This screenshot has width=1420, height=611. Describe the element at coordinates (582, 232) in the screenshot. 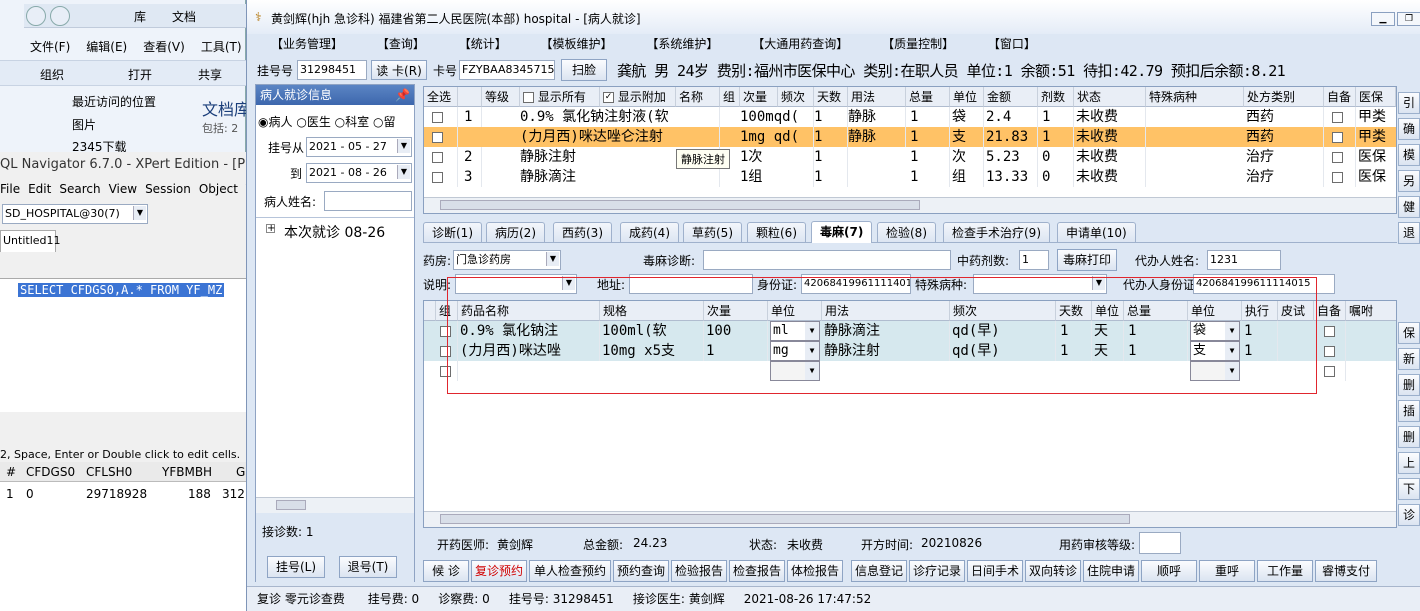

I see `tab-western: 西药(3)` at that location.